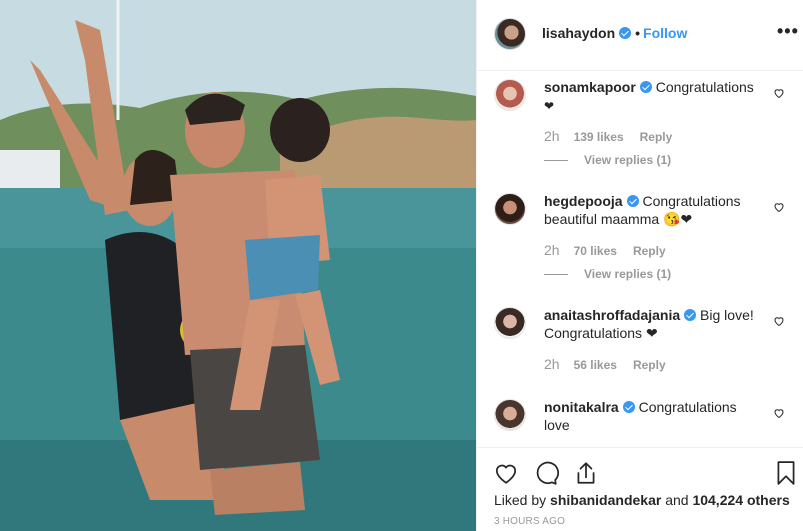  Describe the element at coordinates (786, 473) in the screenshot. I see `bookmark-icon` at that location.